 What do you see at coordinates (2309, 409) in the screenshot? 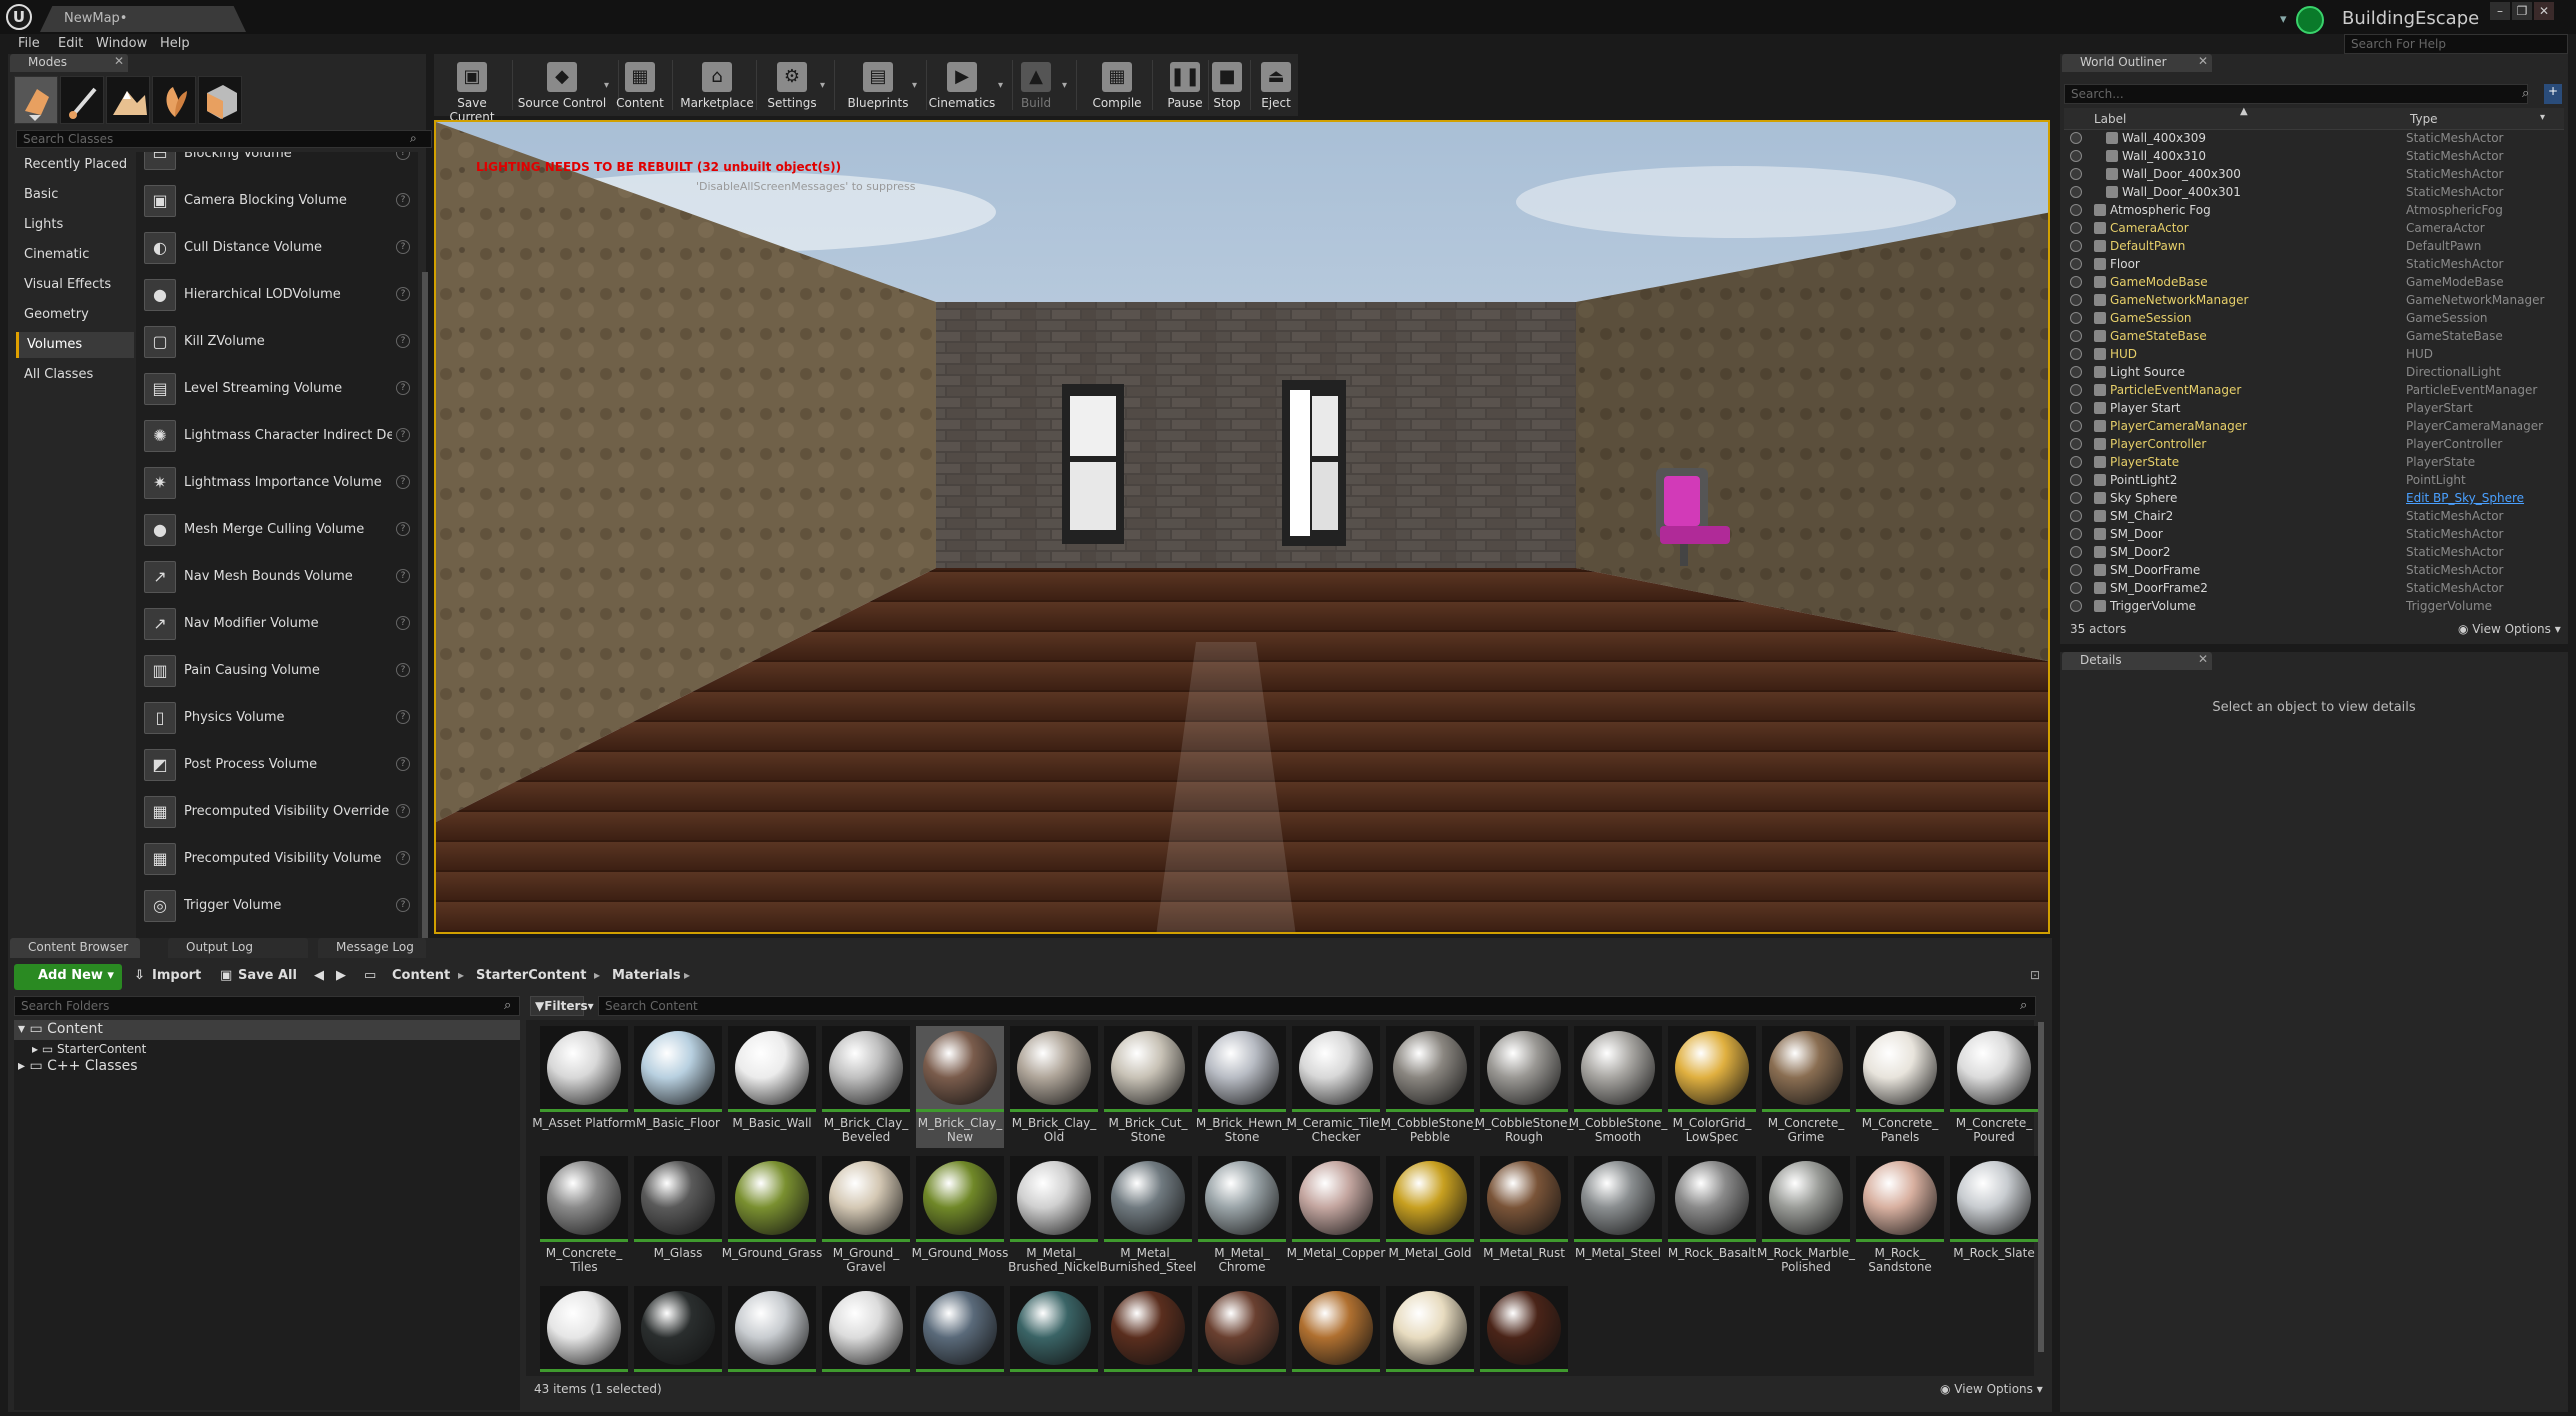
I see `outliner-row: Player Start PlayerStart` at bounding box center [2309, 409].